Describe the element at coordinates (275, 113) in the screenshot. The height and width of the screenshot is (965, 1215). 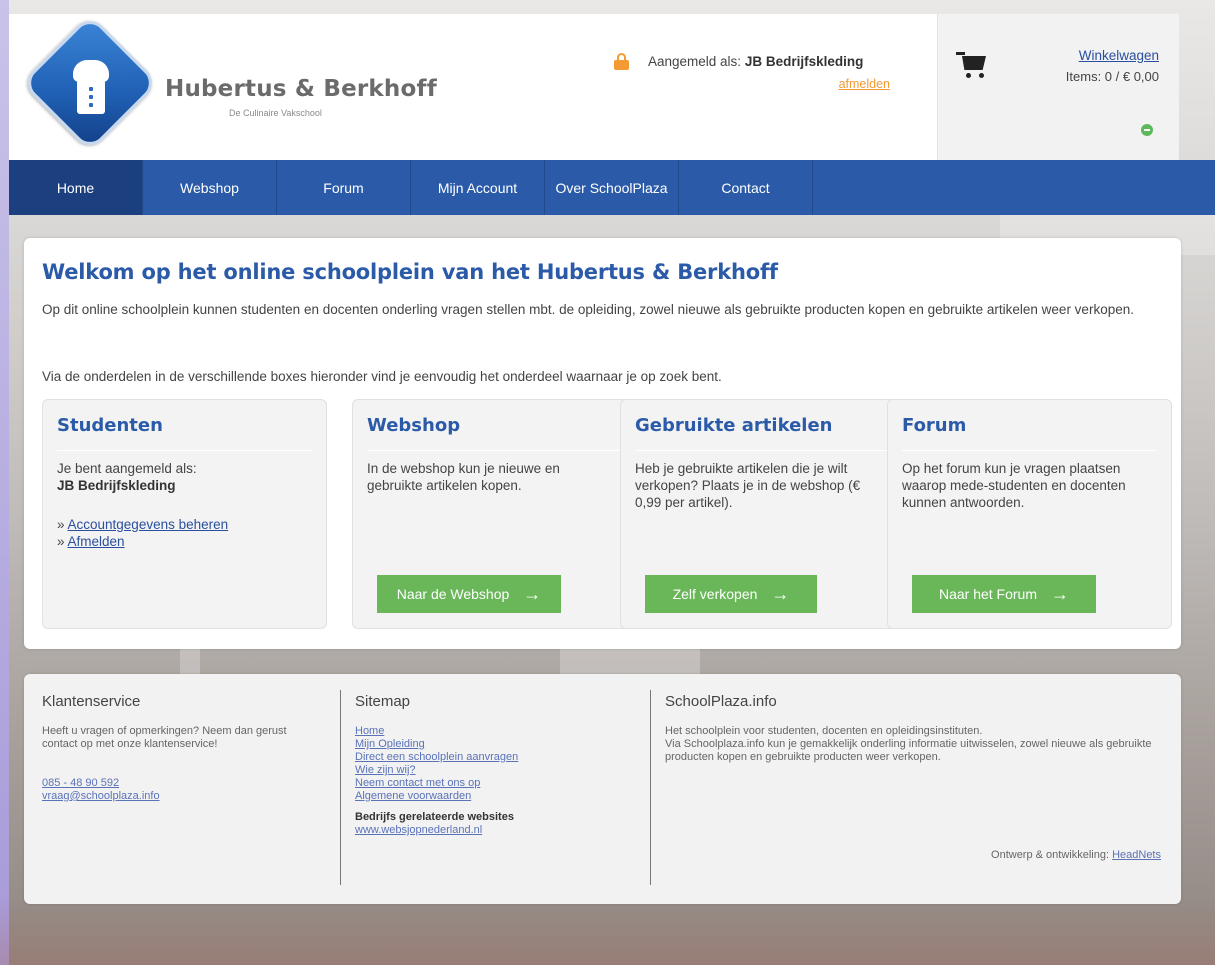
I see `brand-tagline: De Culinaire Vakschool` at that location.